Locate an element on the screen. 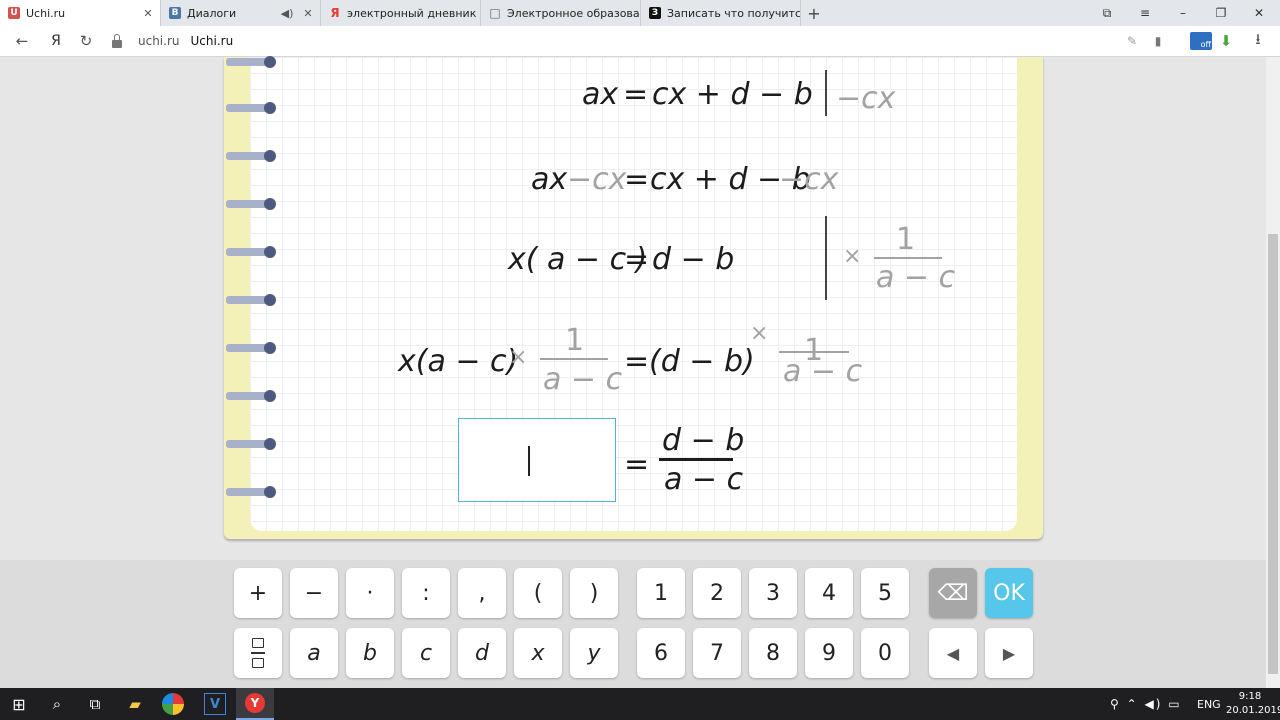 The width and height of the screenshot is (1280, 720). tab-dialogs: B Диалоги ◀) ✕ is located at coordinates (241, 13).